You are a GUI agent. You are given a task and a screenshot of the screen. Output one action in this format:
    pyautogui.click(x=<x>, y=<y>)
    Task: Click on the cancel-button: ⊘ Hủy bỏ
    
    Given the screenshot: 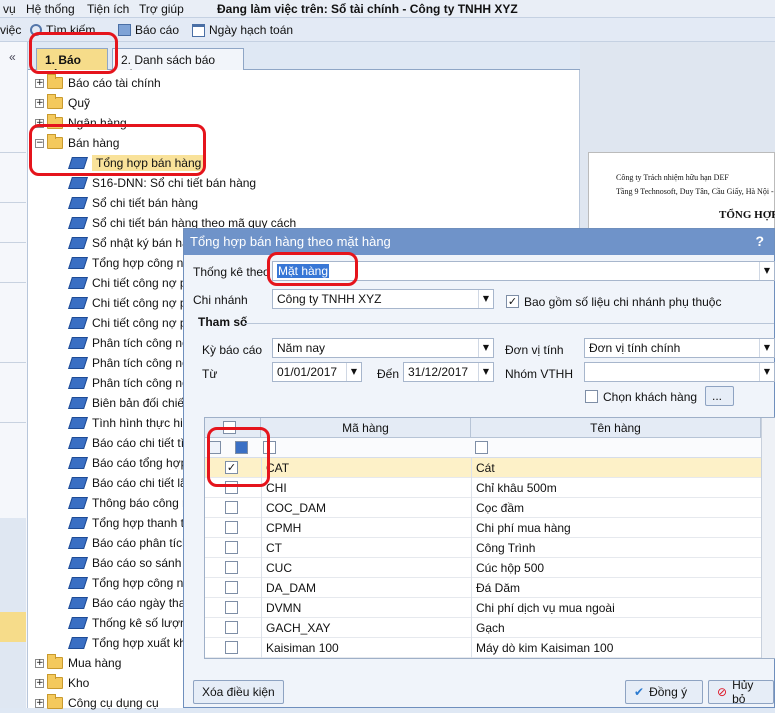 What is the action you would take?
    pyautogui.click(x=741, y=692)
    